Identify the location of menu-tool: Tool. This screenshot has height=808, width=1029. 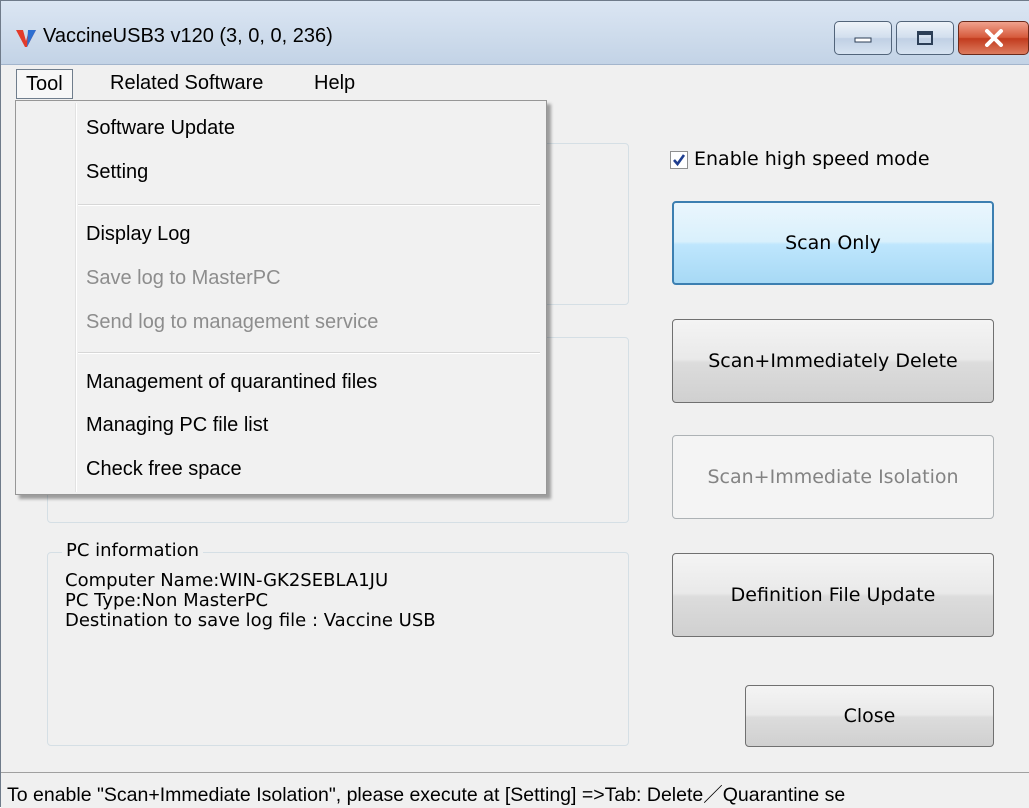
(44, 84).